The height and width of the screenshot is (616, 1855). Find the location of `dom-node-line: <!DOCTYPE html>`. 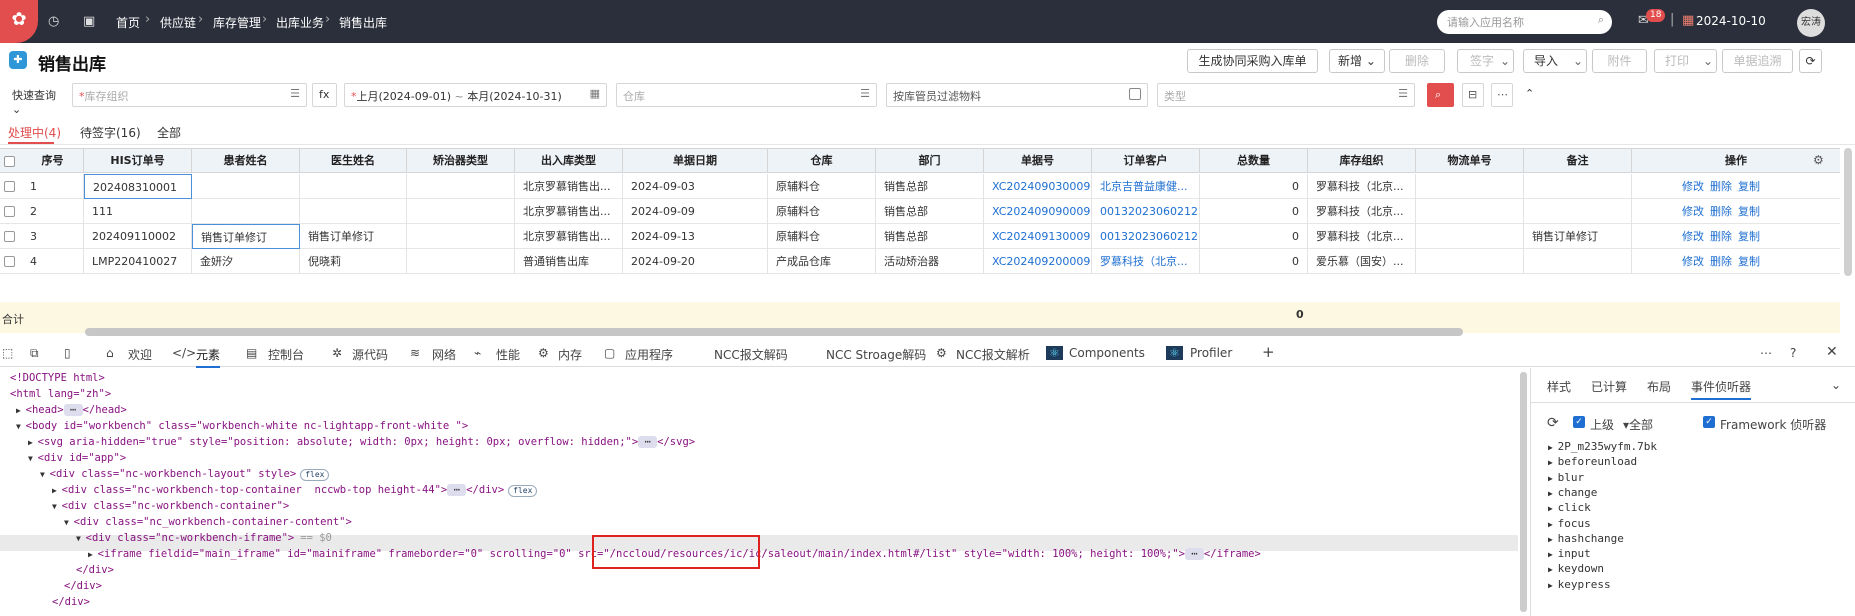

dom-node-line: <!DOCTYPE html> is located at coordinates (57, 378).